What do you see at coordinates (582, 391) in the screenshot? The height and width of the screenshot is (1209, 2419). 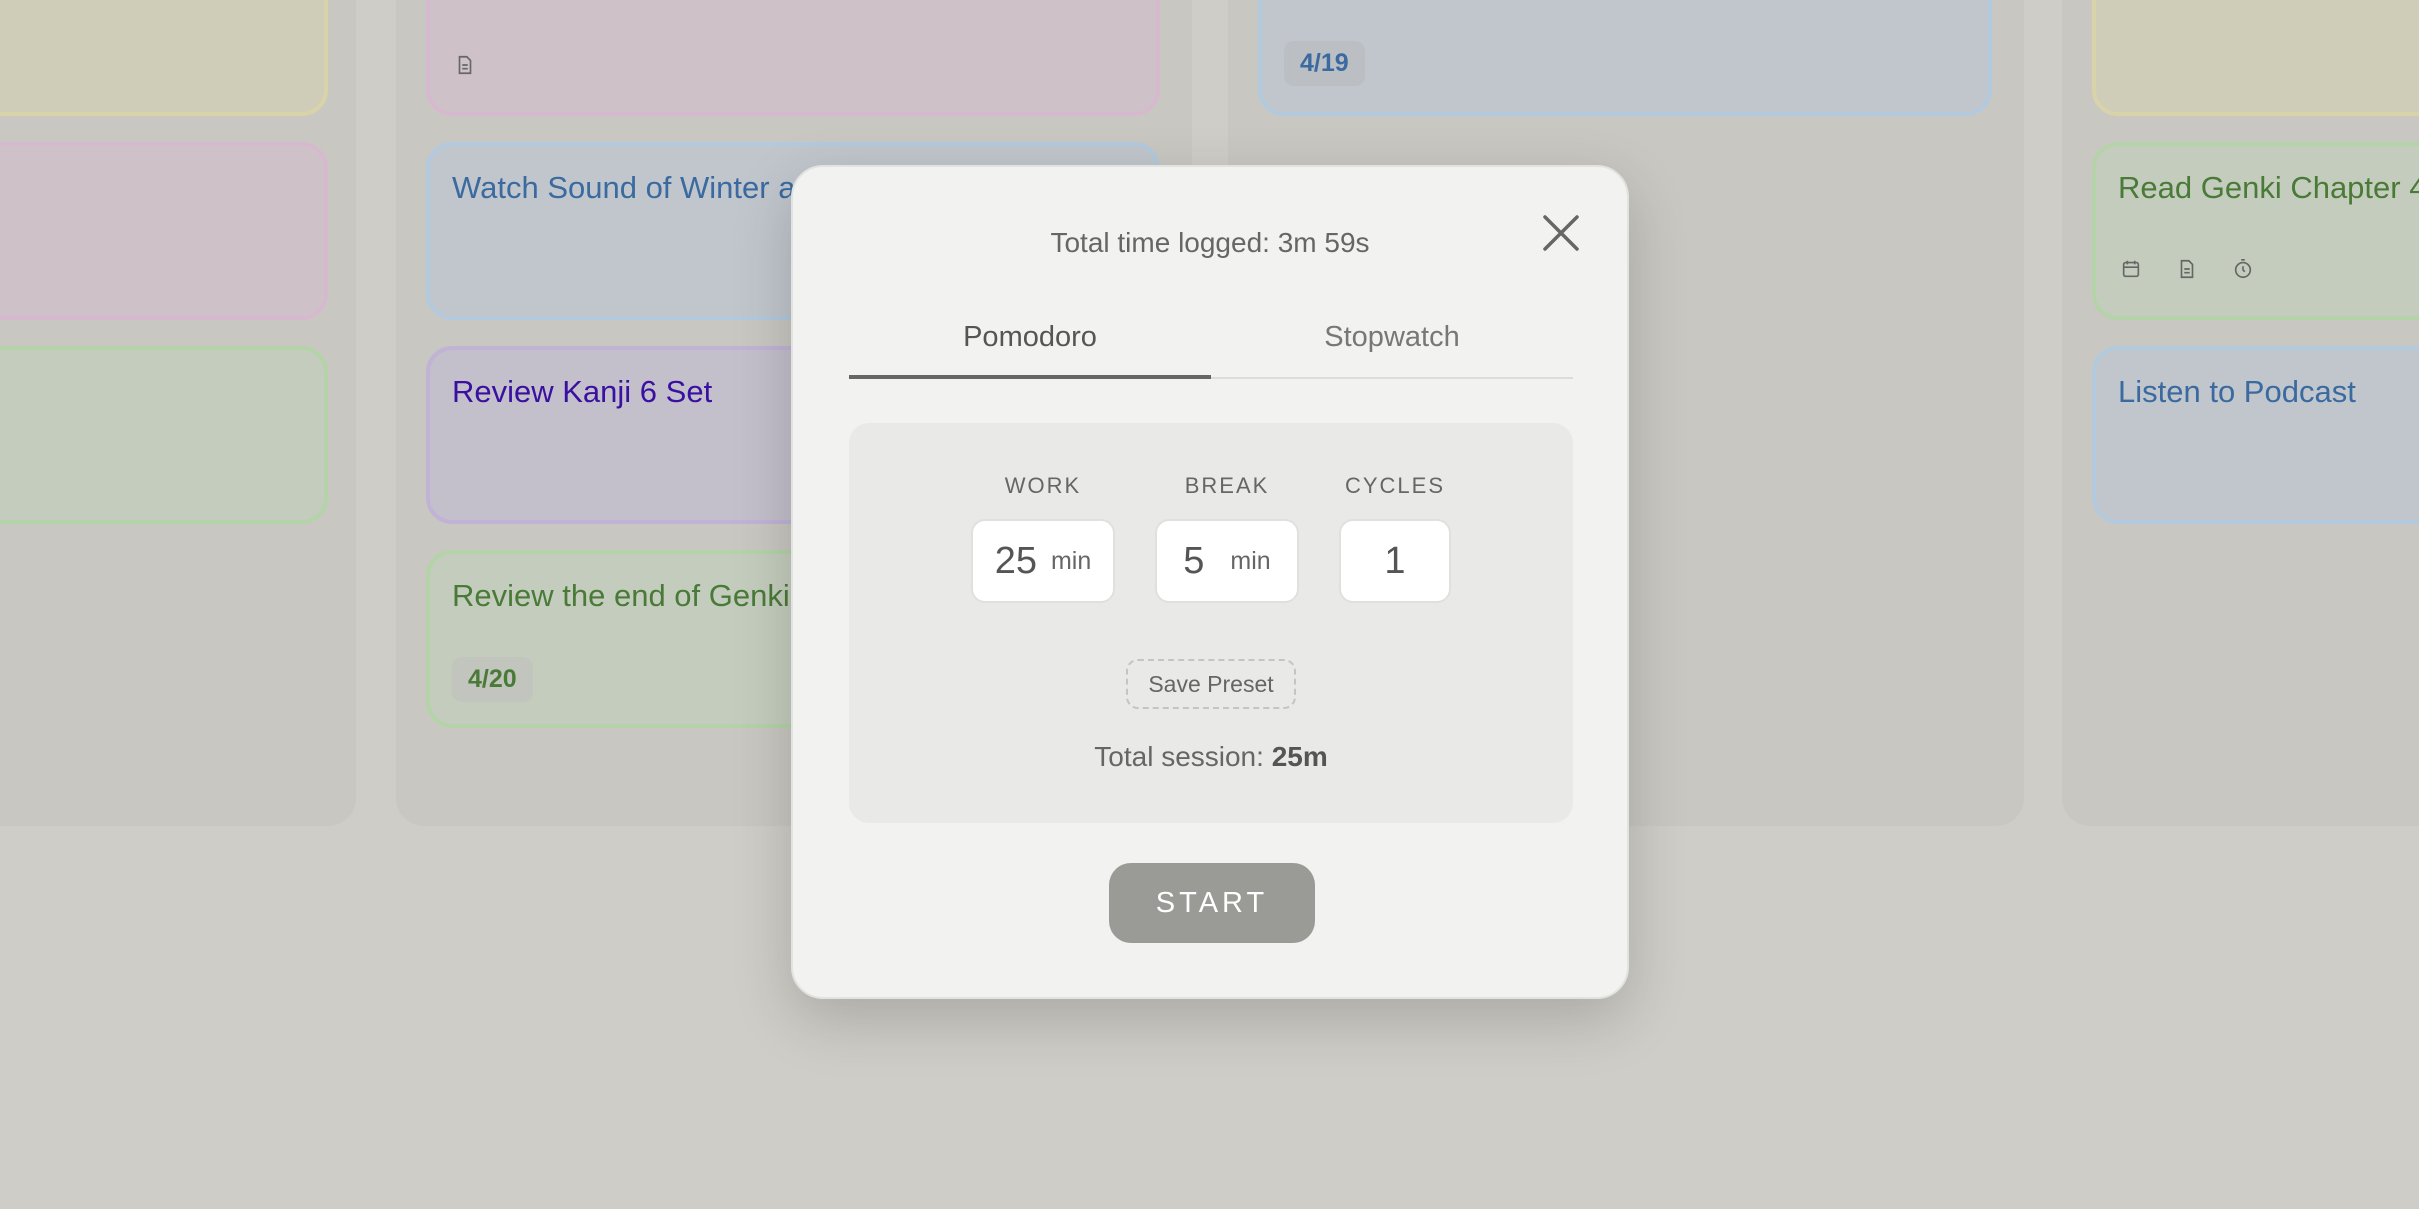 I see `card-title: Review Kanji 6 Set` at bounding box center [582, 391].